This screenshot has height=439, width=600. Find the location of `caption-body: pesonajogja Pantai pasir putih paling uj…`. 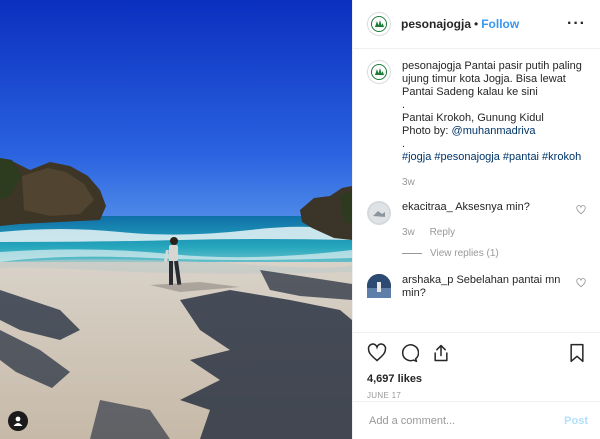

caption-body: pesonajogja Pantai pasir putih paling uj… is located at coordinates (494, 124).